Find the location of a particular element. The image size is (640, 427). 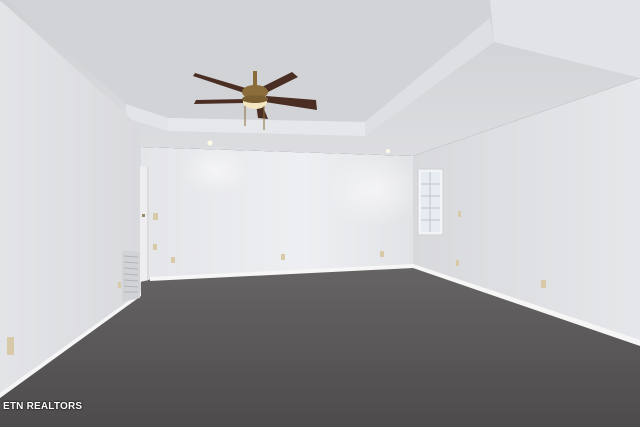

air-vent-icon is located at coordinates (131, 276).